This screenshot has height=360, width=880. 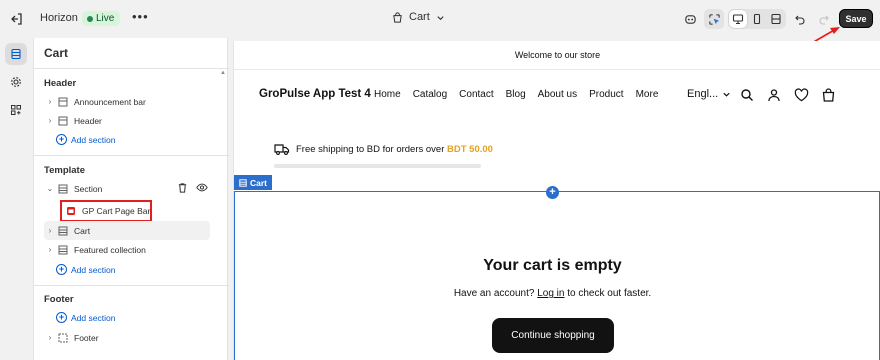 What do you see at coordinates (182, 187) in the screenshot?
I see `trash-icon` at bounding box center [182, 187].